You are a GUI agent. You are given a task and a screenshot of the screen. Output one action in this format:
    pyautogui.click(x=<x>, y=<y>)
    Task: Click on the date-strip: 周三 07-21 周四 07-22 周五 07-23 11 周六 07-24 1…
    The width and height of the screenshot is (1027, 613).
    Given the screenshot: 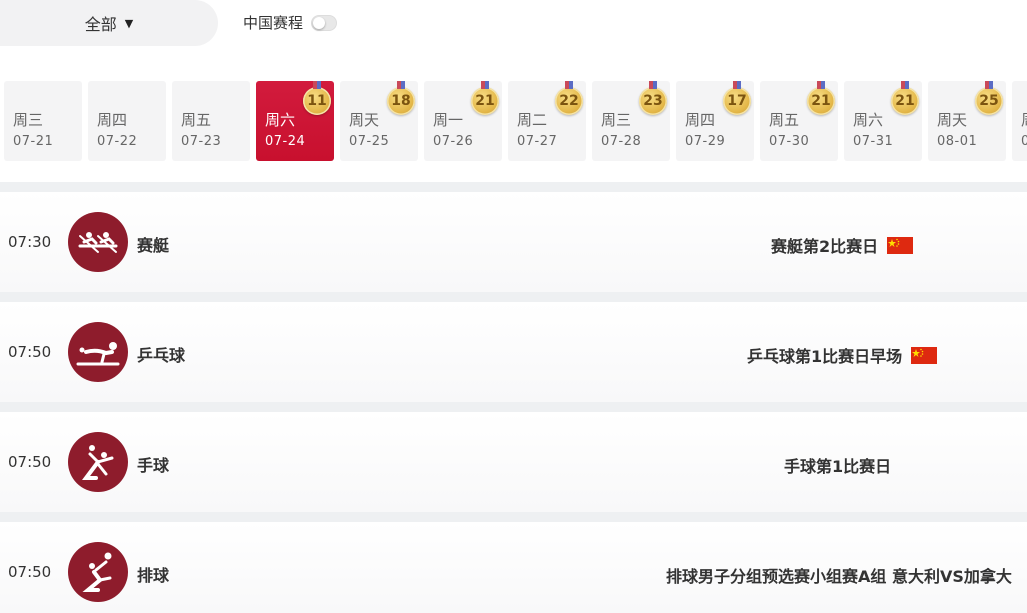 What is the action you would take?
    pyautogui.click(x=515, y=121)
    